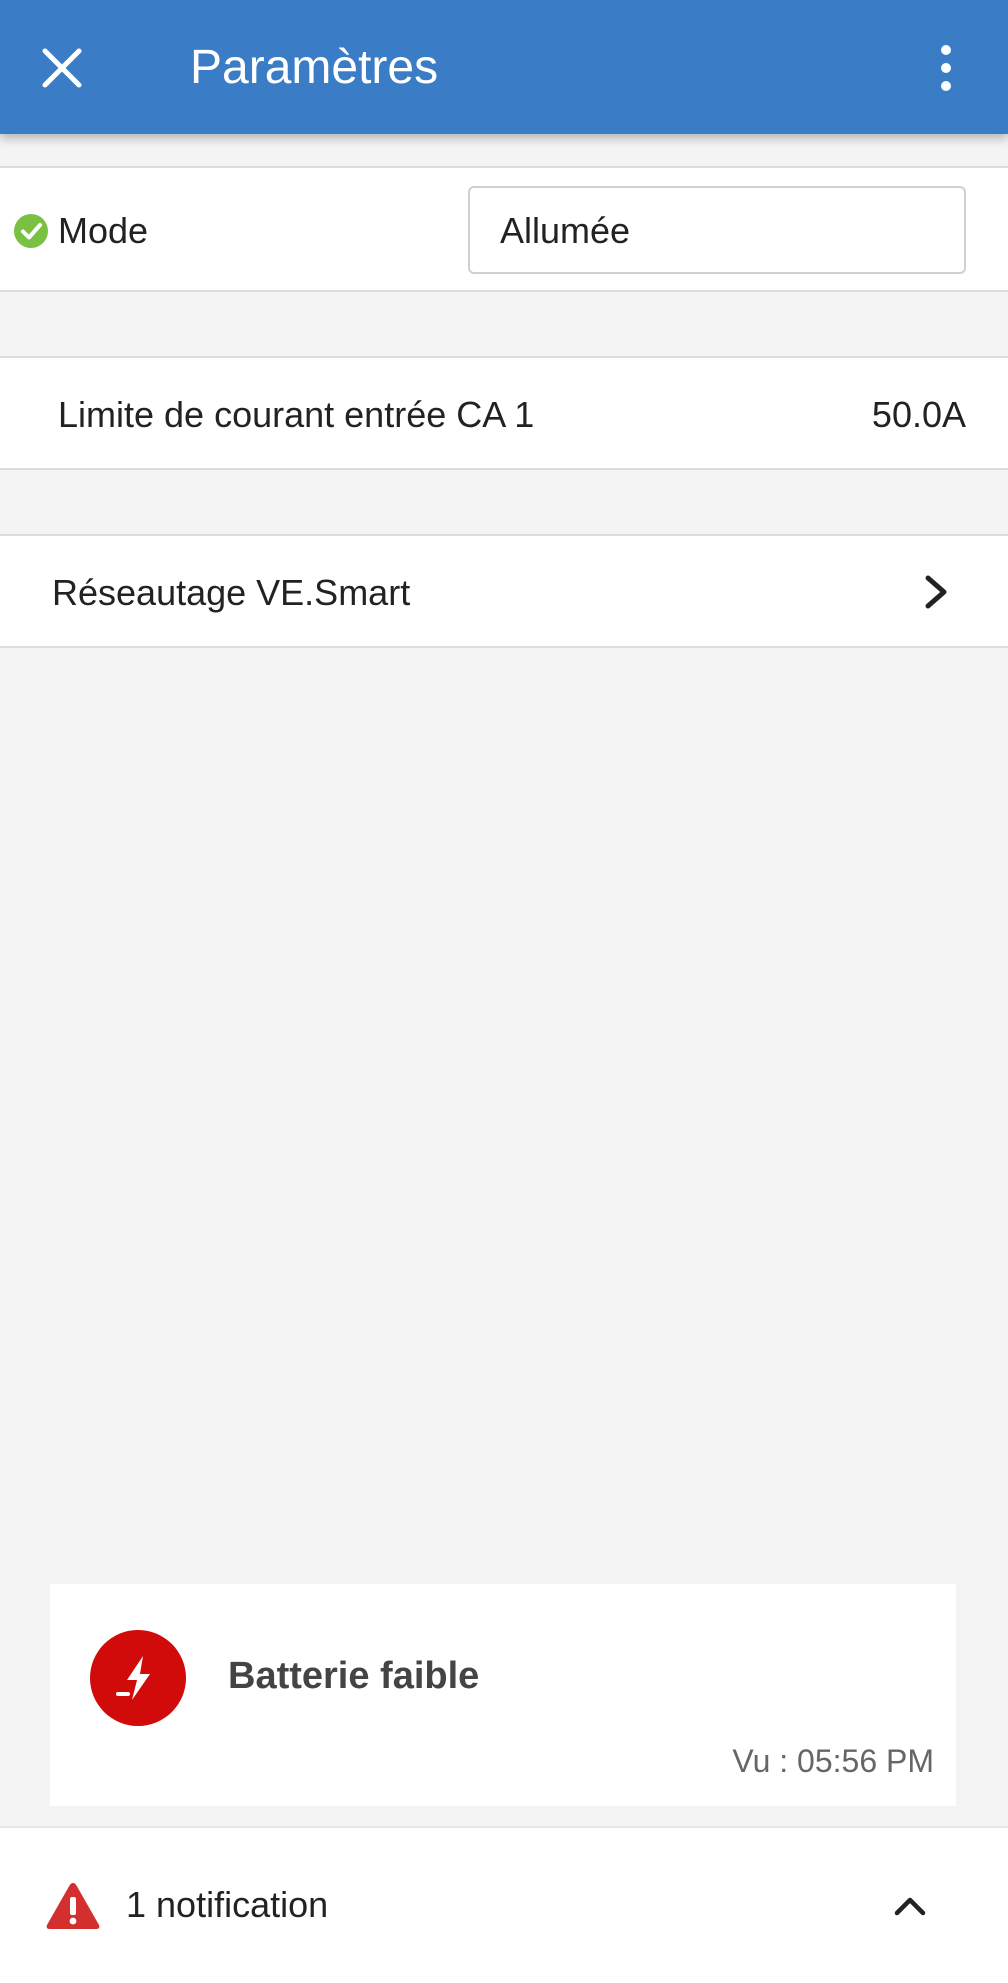  Describe the element at coordinates (504, 67) in the screenshot. I see `app-bar: Paramètres` at that location.